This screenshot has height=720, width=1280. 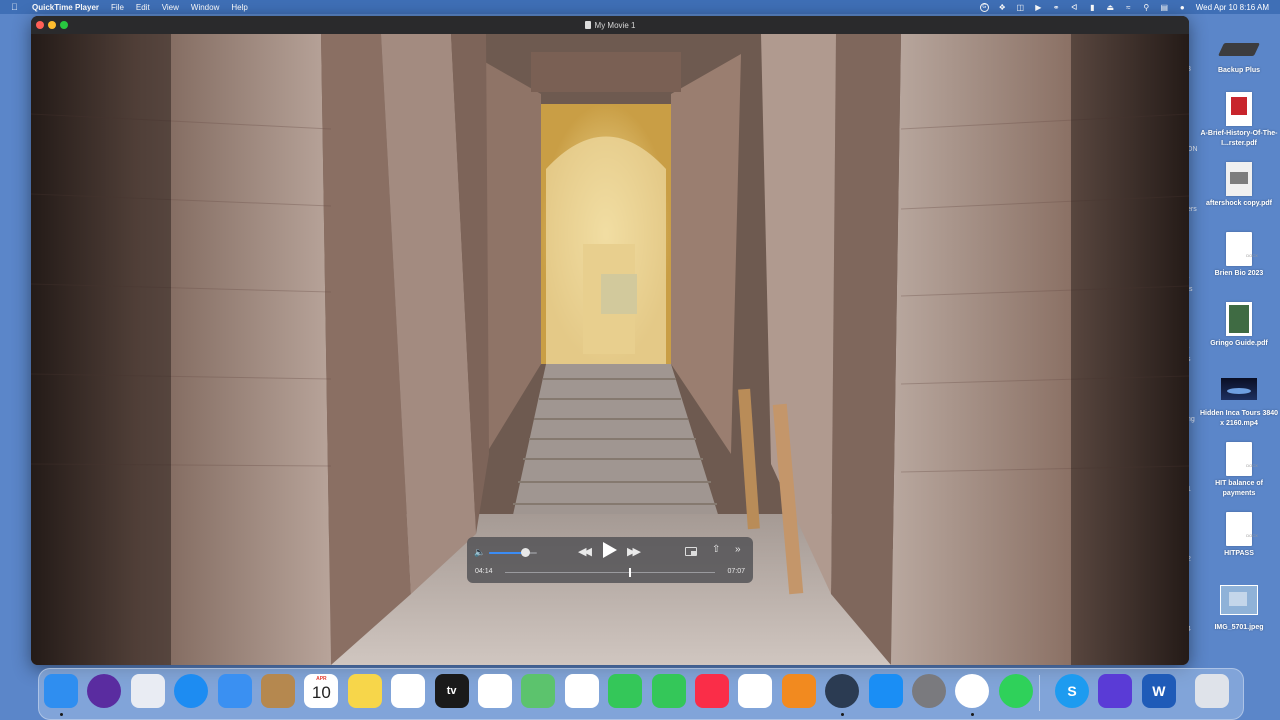 What do you see at coordinates (1164, 7) in the screenshot?
I see `control-center-icon: ▤` at bounding box center [1164, 7].